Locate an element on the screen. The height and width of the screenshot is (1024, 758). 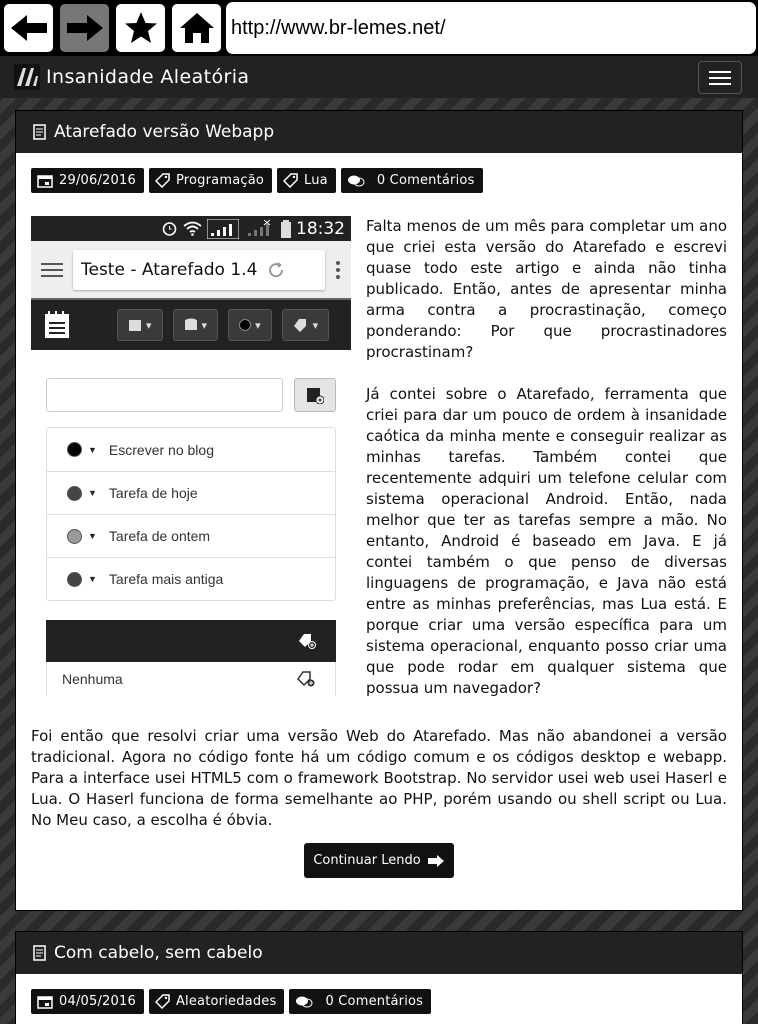
post-header: Atarefado versão Webapp is located at coordinates (379, 132).